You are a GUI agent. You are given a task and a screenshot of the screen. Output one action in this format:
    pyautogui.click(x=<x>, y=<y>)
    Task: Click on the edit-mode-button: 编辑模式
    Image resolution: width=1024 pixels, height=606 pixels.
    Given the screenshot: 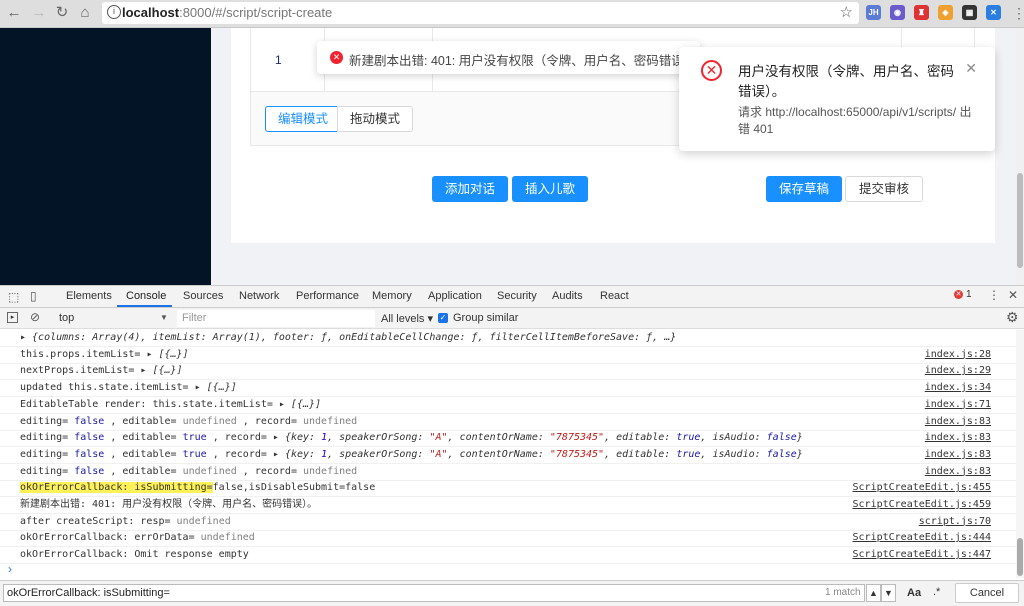 What is the action you would take?
    pyautogui.click(x=303, y=119)
    